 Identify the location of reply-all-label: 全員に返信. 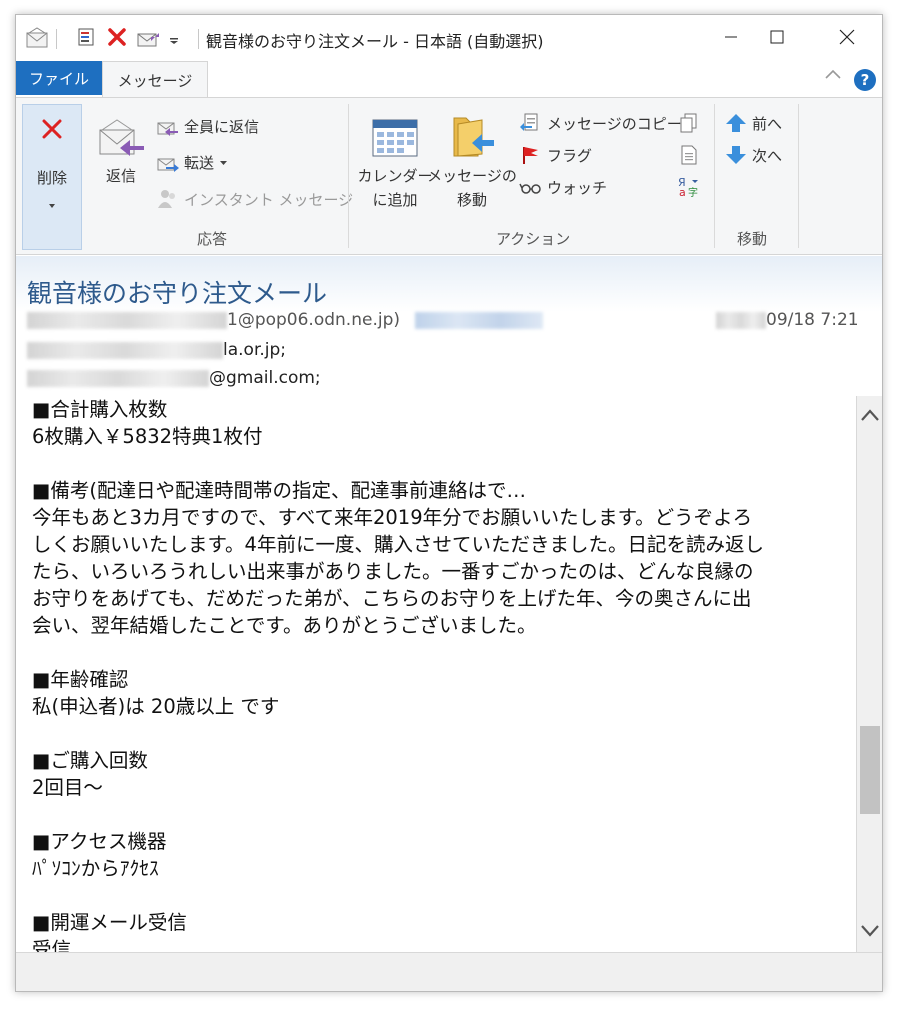
(222, 127).